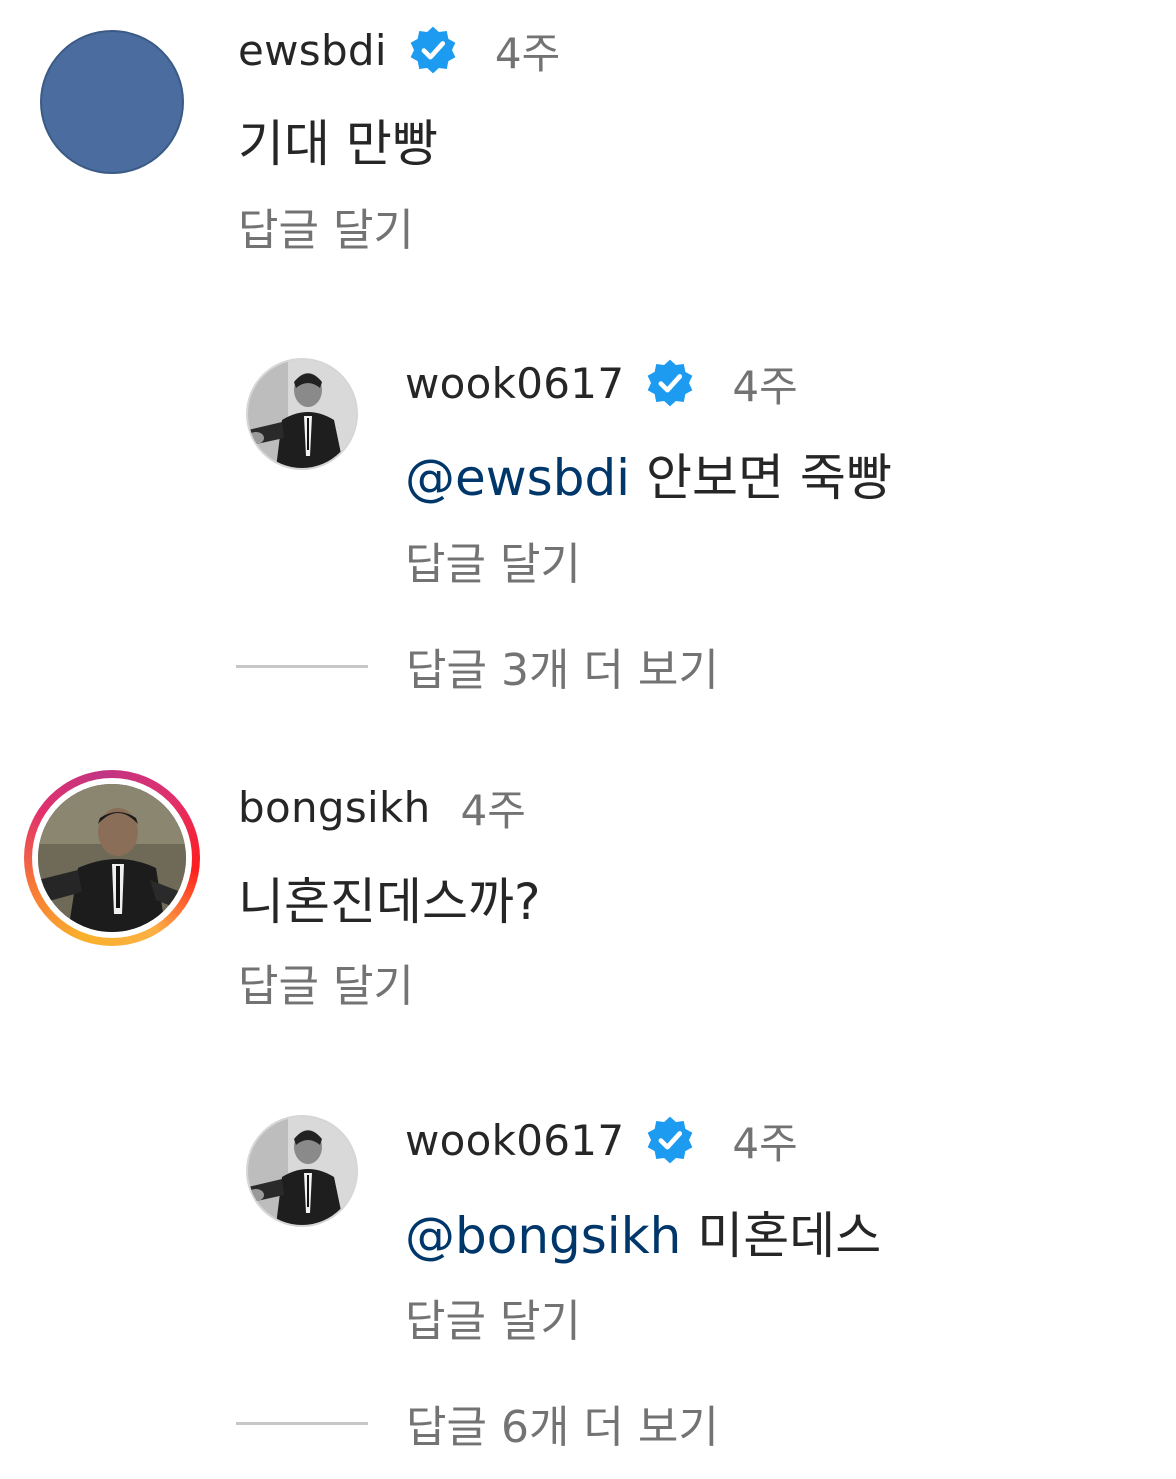 The width and height of the screenshot is (1176, 1479). I want to click on comment-text: 니혼진데스까?, so click(389, 902).